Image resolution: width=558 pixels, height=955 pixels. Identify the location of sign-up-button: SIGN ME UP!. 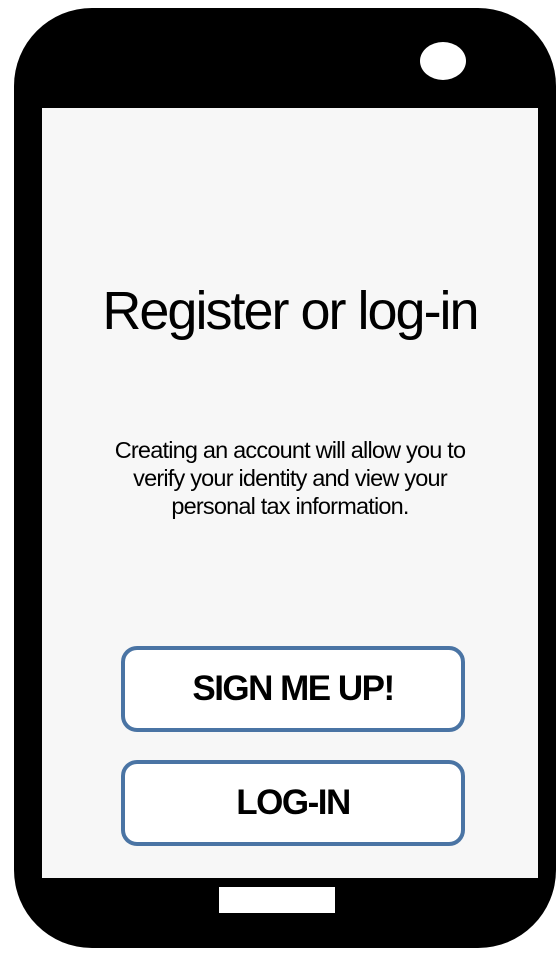
(293, 689).